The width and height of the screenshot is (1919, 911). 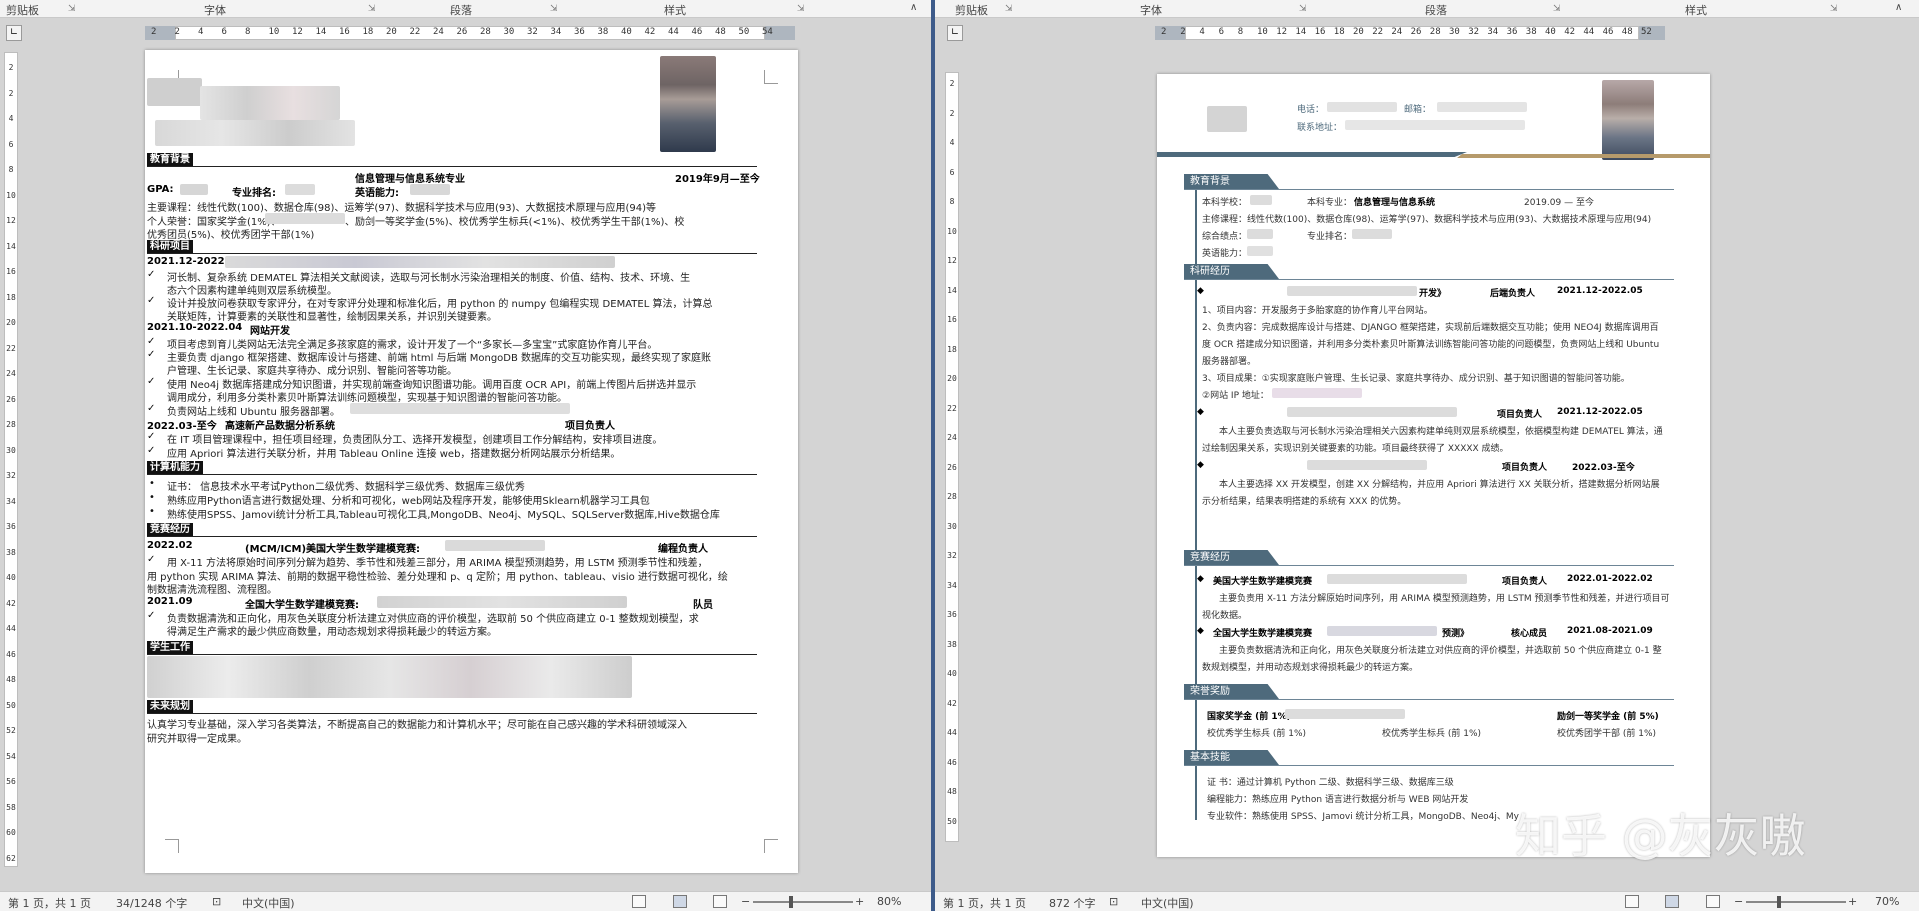 I want to click on comp-date: 2021.09, so click(x=170, y=601).